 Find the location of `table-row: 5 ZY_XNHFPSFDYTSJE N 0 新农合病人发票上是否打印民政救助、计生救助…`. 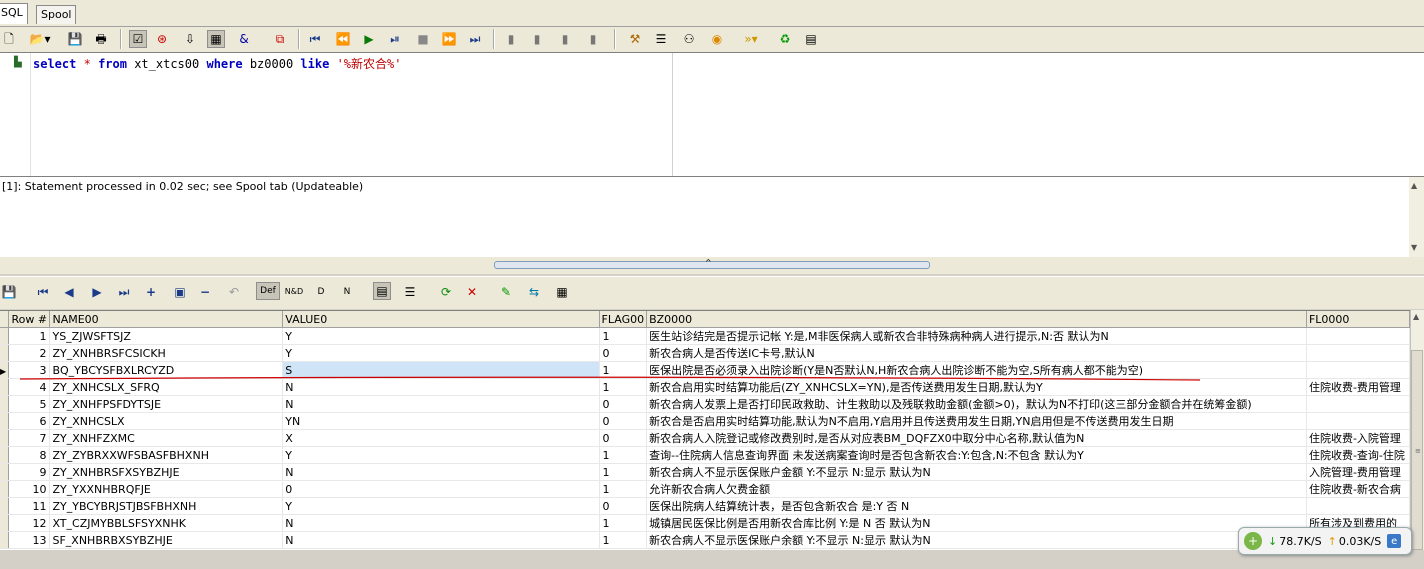

table-row: 5 ZY_XNHFPSFDYTSJE N 0 新农合病人发票上是否打印民政救助、计生救助… is located at coordinates (705, 404).